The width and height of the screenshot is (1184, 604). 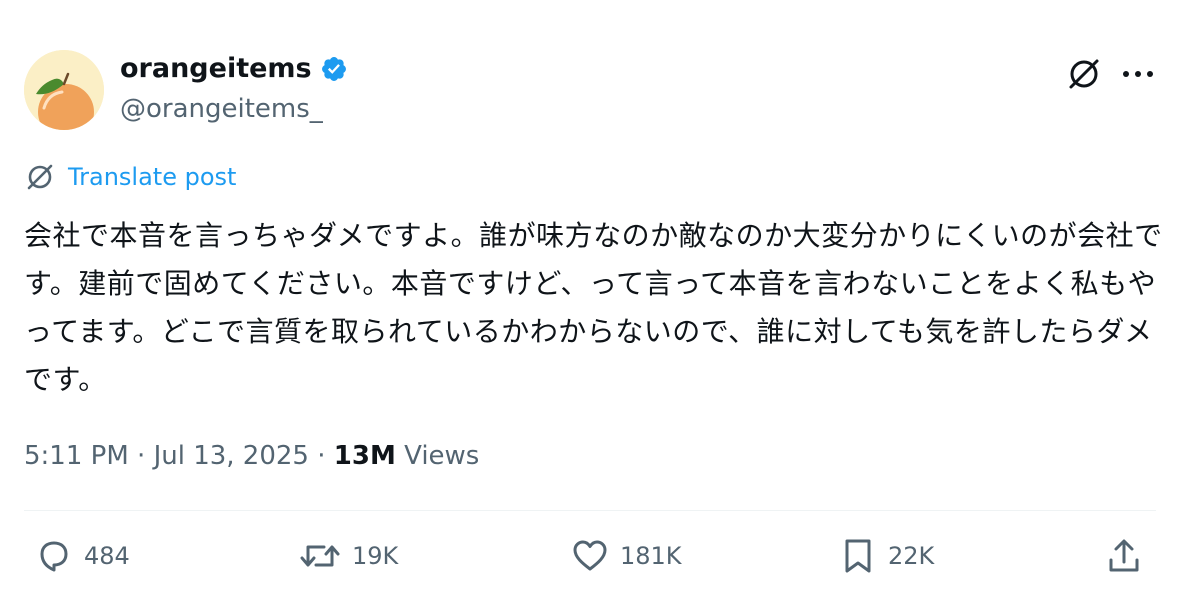 I want to click on bookmark-count: 22K, so click(x=911, y=556).